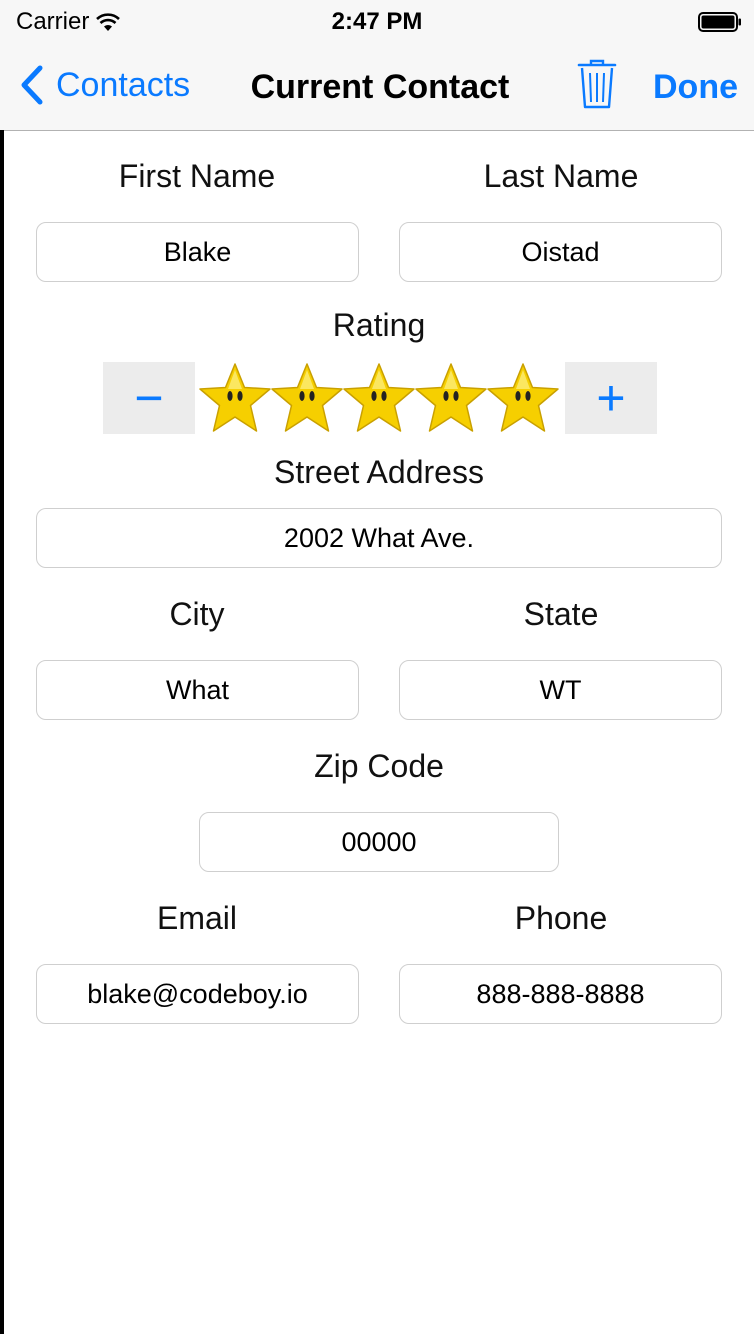  I want to click on street-address-field: 2002 What Ave., so click(379, 538).